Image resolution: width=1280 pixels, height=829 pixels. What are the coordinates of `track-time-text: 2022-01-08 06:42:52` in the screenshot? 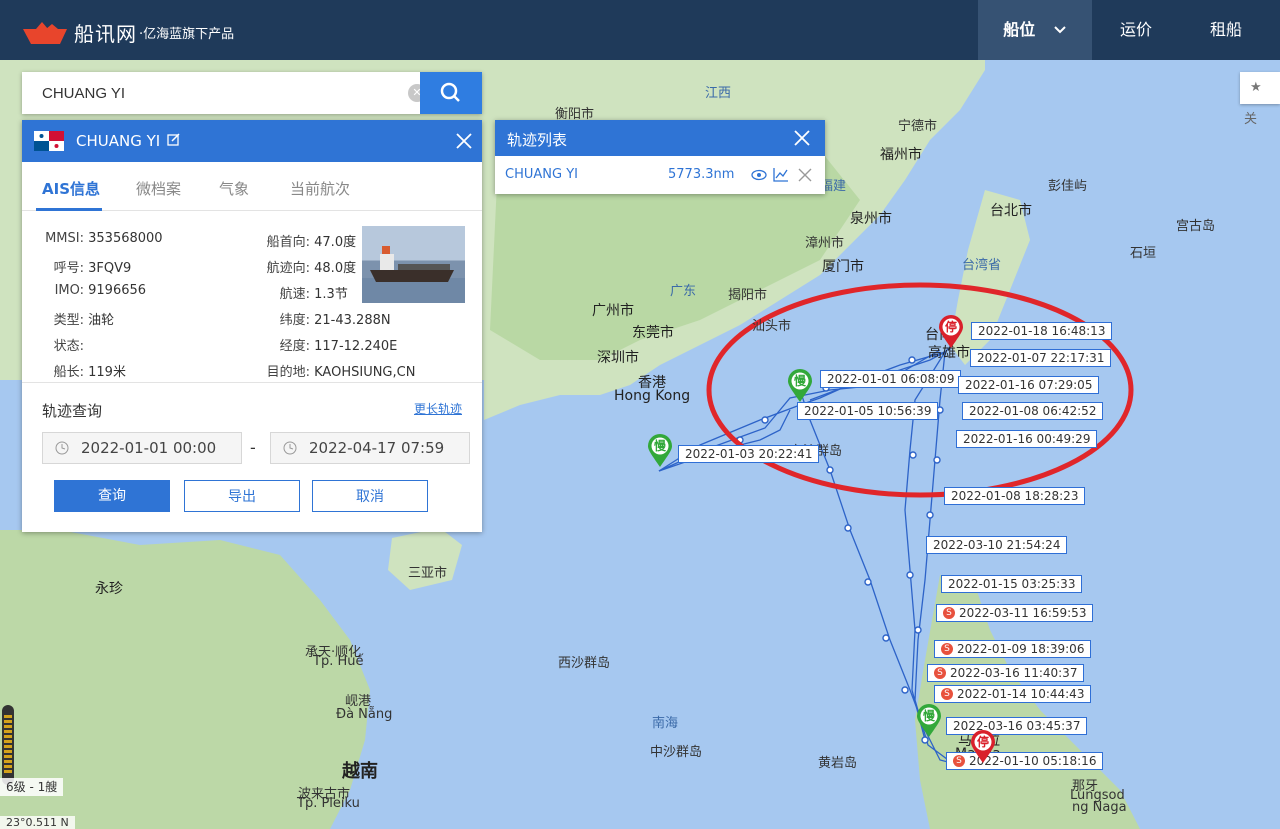 It's located at (1033, 411).